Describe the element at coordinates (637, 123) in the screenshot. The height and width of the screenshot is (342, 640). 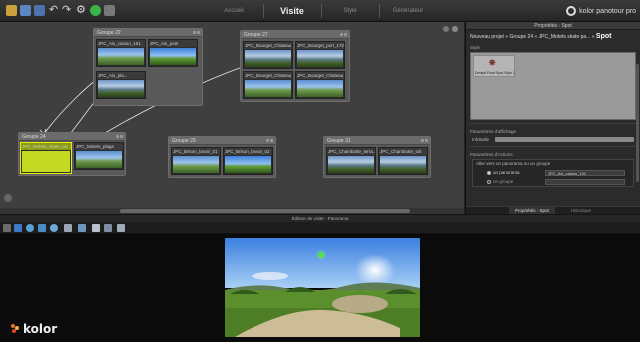
I see `panel-scrollbar` at that location.